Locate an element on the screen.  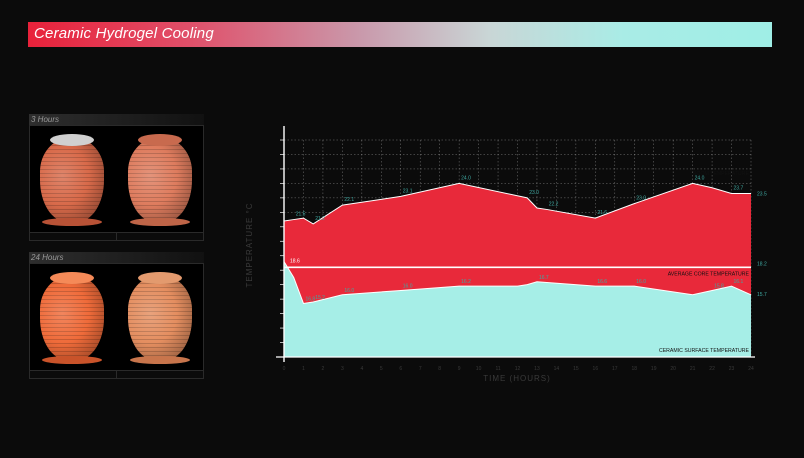
data-label: 23.1 is located at coordinates (408, 191).